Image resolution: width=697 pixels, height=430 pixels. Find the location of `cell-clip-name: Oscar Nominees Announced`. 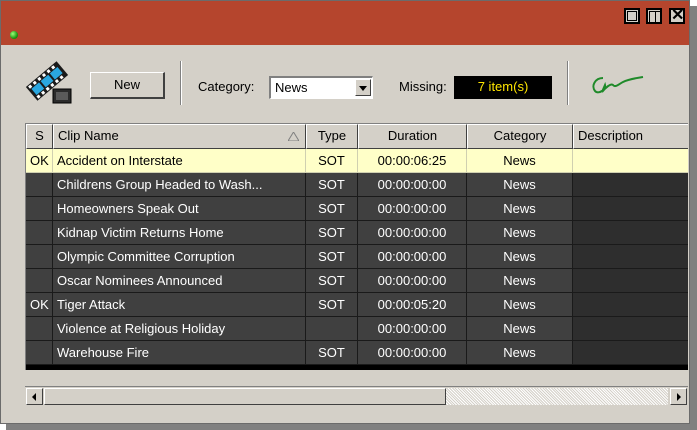

cell-clip-name: Oscar Nominees Announced is located at coordinates (179, 281).